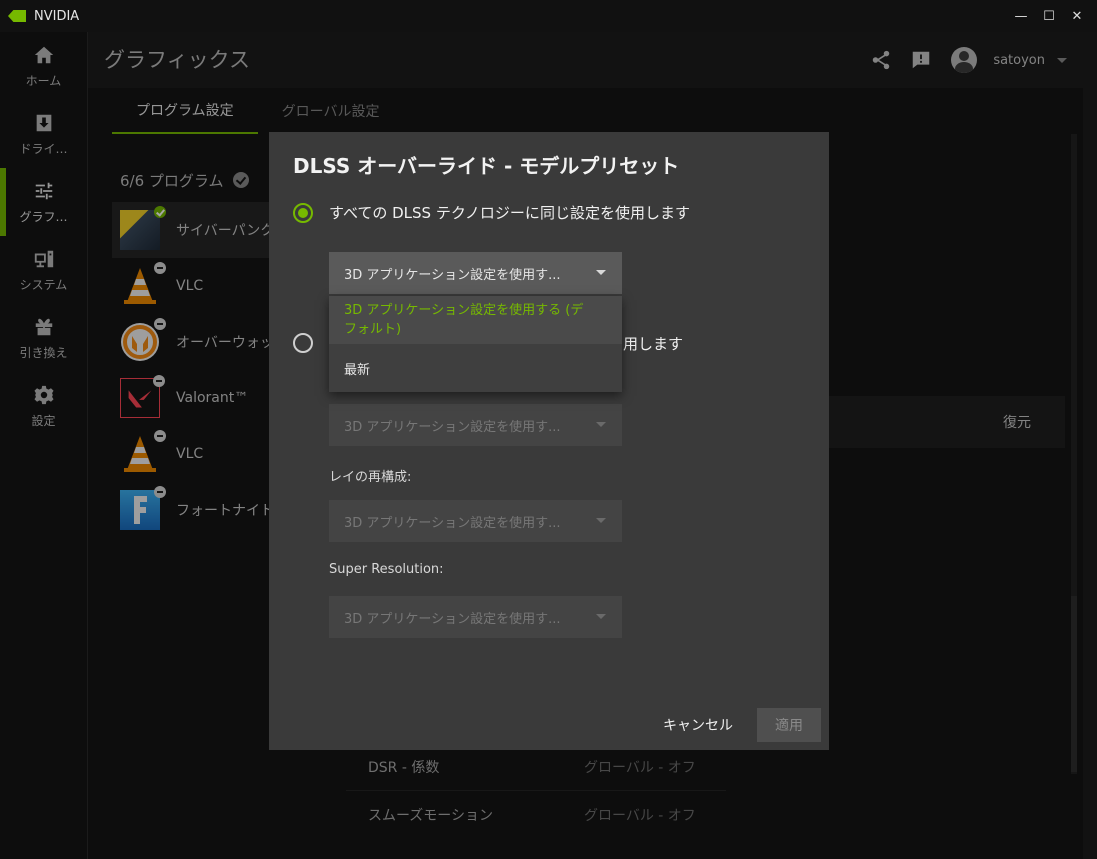 Image resolution: width=1097 pixels, height=859 pixels. I want to click on apply-button: 適用, so click(789, 725).